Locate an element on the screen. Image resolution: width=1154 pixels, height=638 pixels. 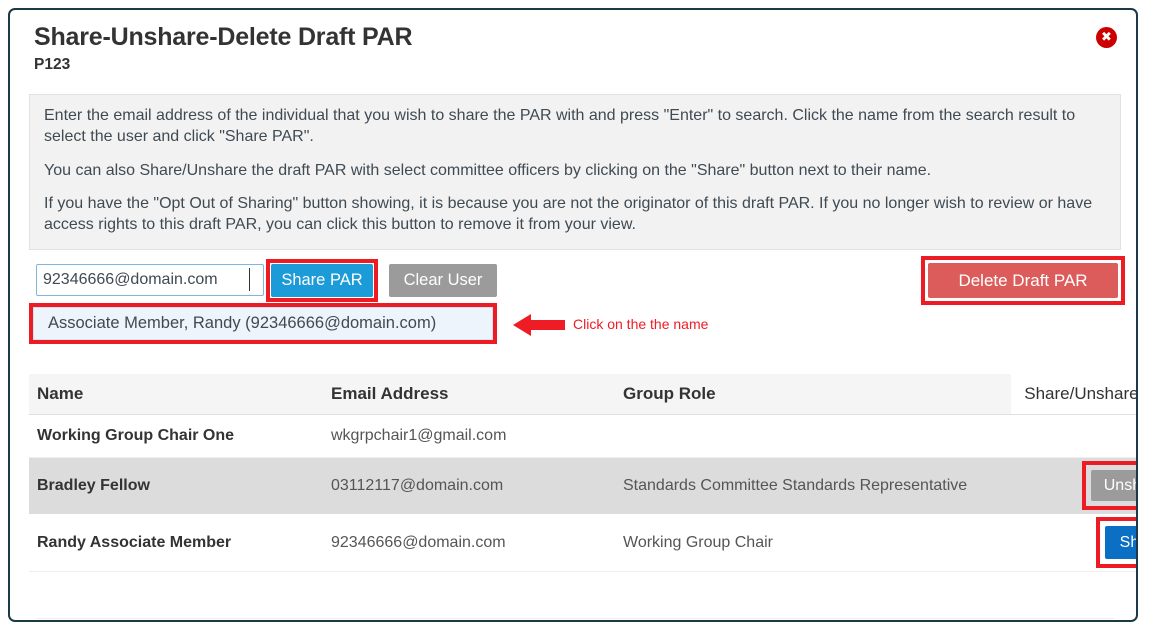
dialog-header: Share-Unshare-Delete Draft PAR P123 is located at coordinates (573, 47).